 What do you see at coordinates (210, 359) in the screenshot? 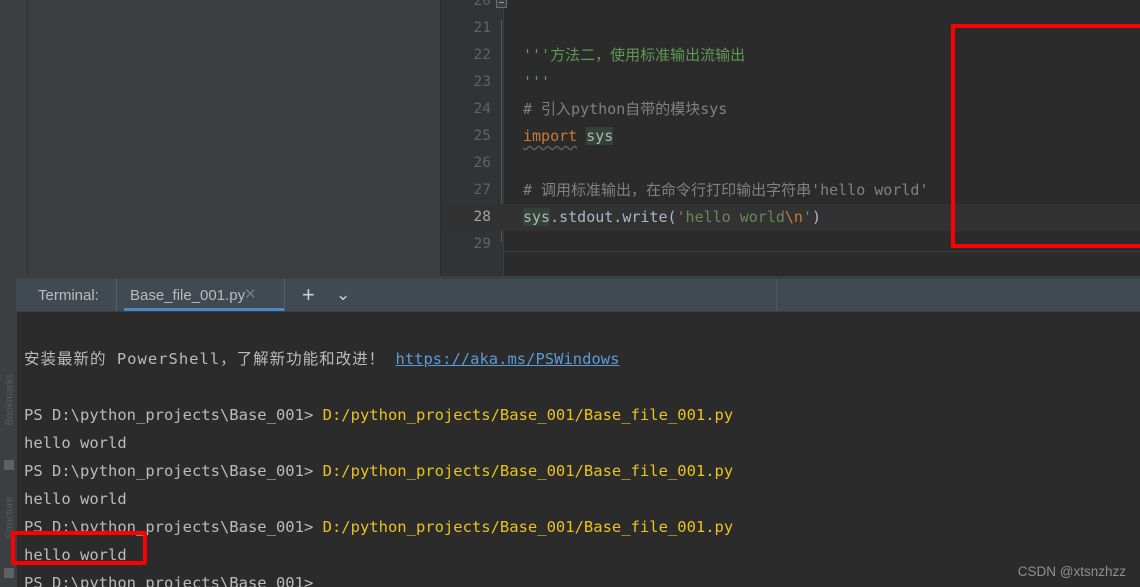
I see `terminal-text: 安装最新的 PowerShell，了解新功能和改进！` at bounding box center [210, 359].